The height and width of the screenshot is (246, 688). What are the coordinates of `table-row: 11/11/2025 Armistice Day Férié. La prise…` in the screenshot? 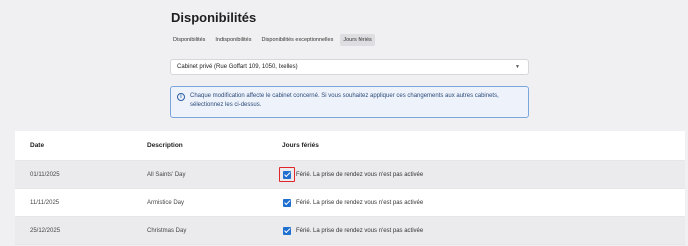 It's located at (350, 203).